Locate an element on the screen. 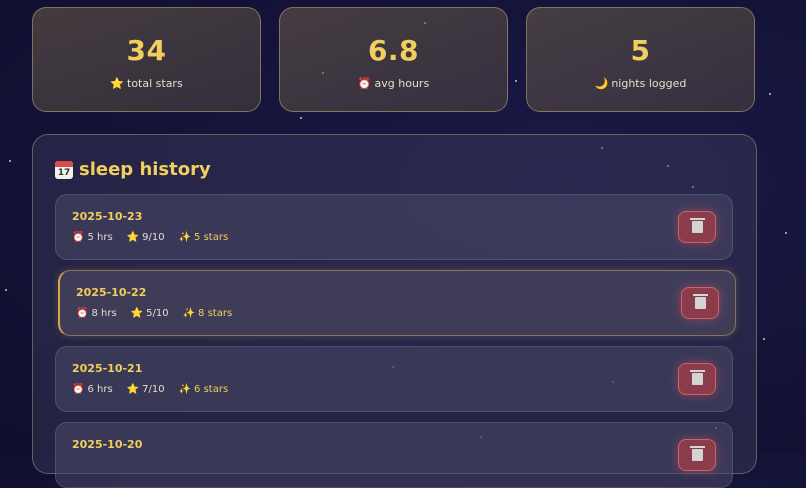 Image resolution: width=806 pixels, height=488 pixels. entry-quality: 5/10 is located at coordinates (157, 313).